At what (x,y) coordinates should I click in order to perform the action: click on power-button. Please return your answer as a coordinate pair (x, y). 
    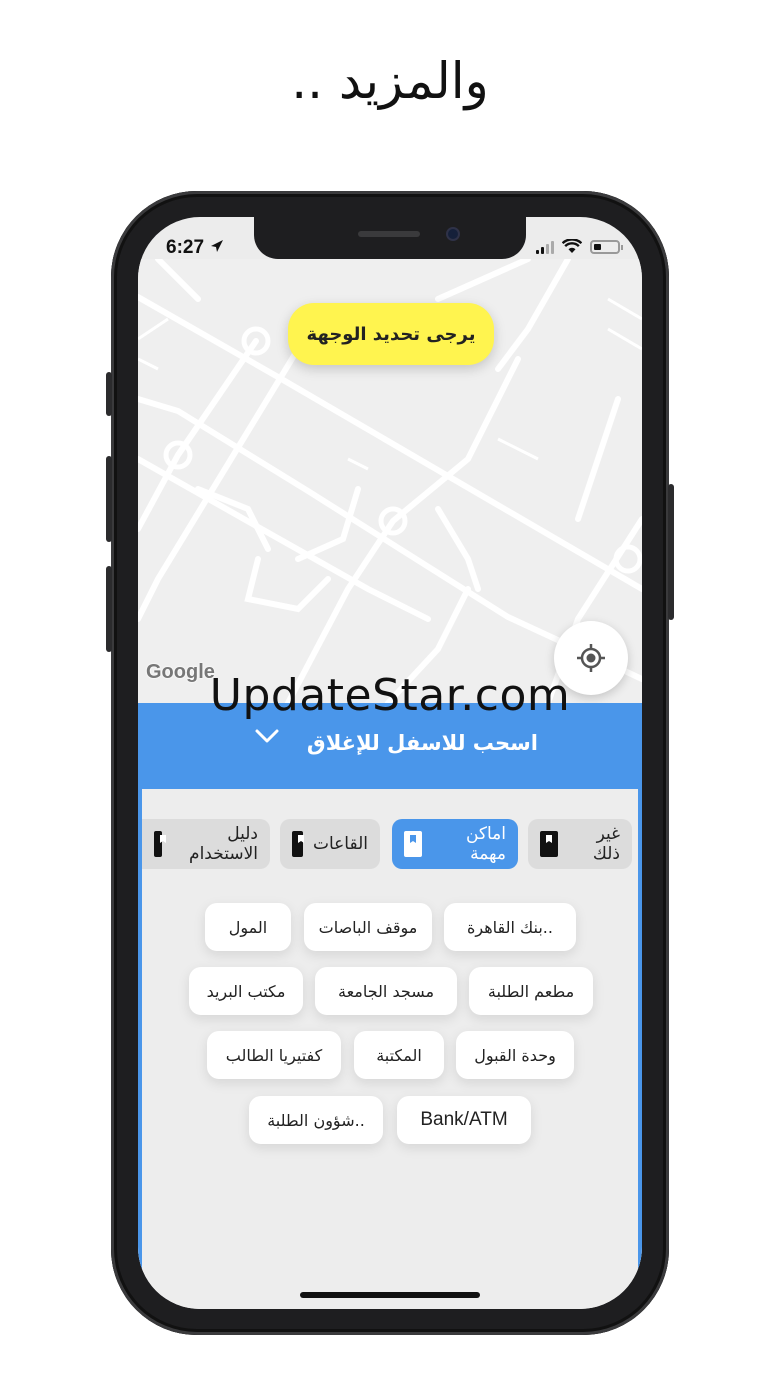
    Looking at the image, I should click on (671, 552).